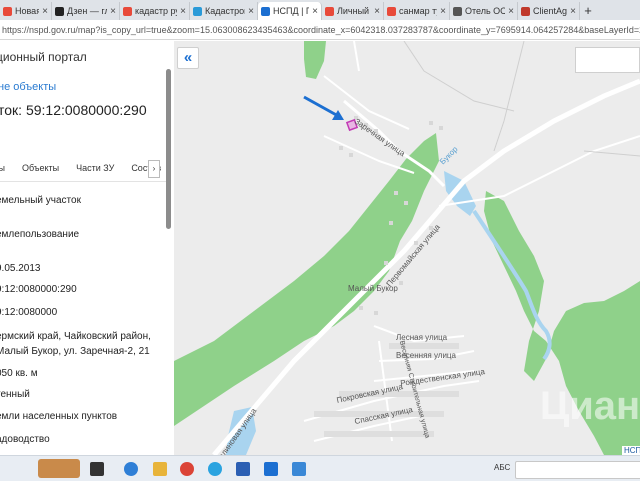  I want to click on field-quarter: 9:12:0080000, so click(29, 312).